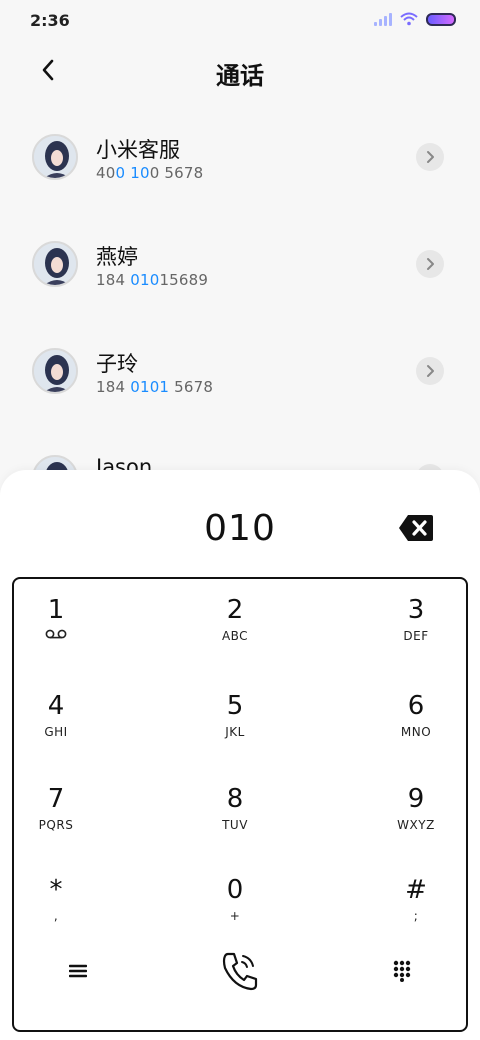 This screenshot has width=480, height=1040. Describe the element at coordinates (409, 19) in the screenshot. I see `wifi-icon` at that location.